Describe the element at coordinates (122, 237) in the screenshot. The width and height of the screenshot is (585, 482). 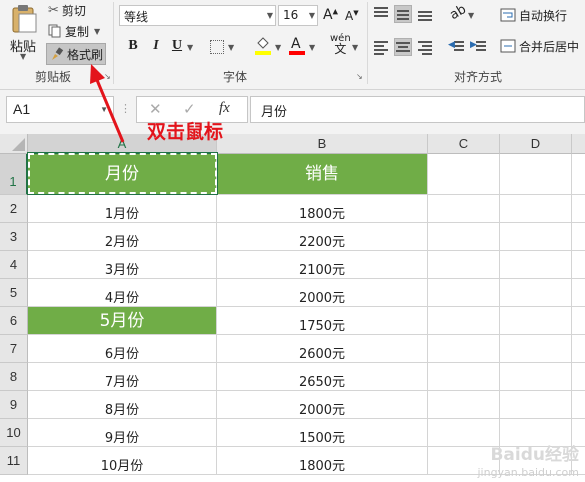
I see `cell-a3: 2月份` at that location.